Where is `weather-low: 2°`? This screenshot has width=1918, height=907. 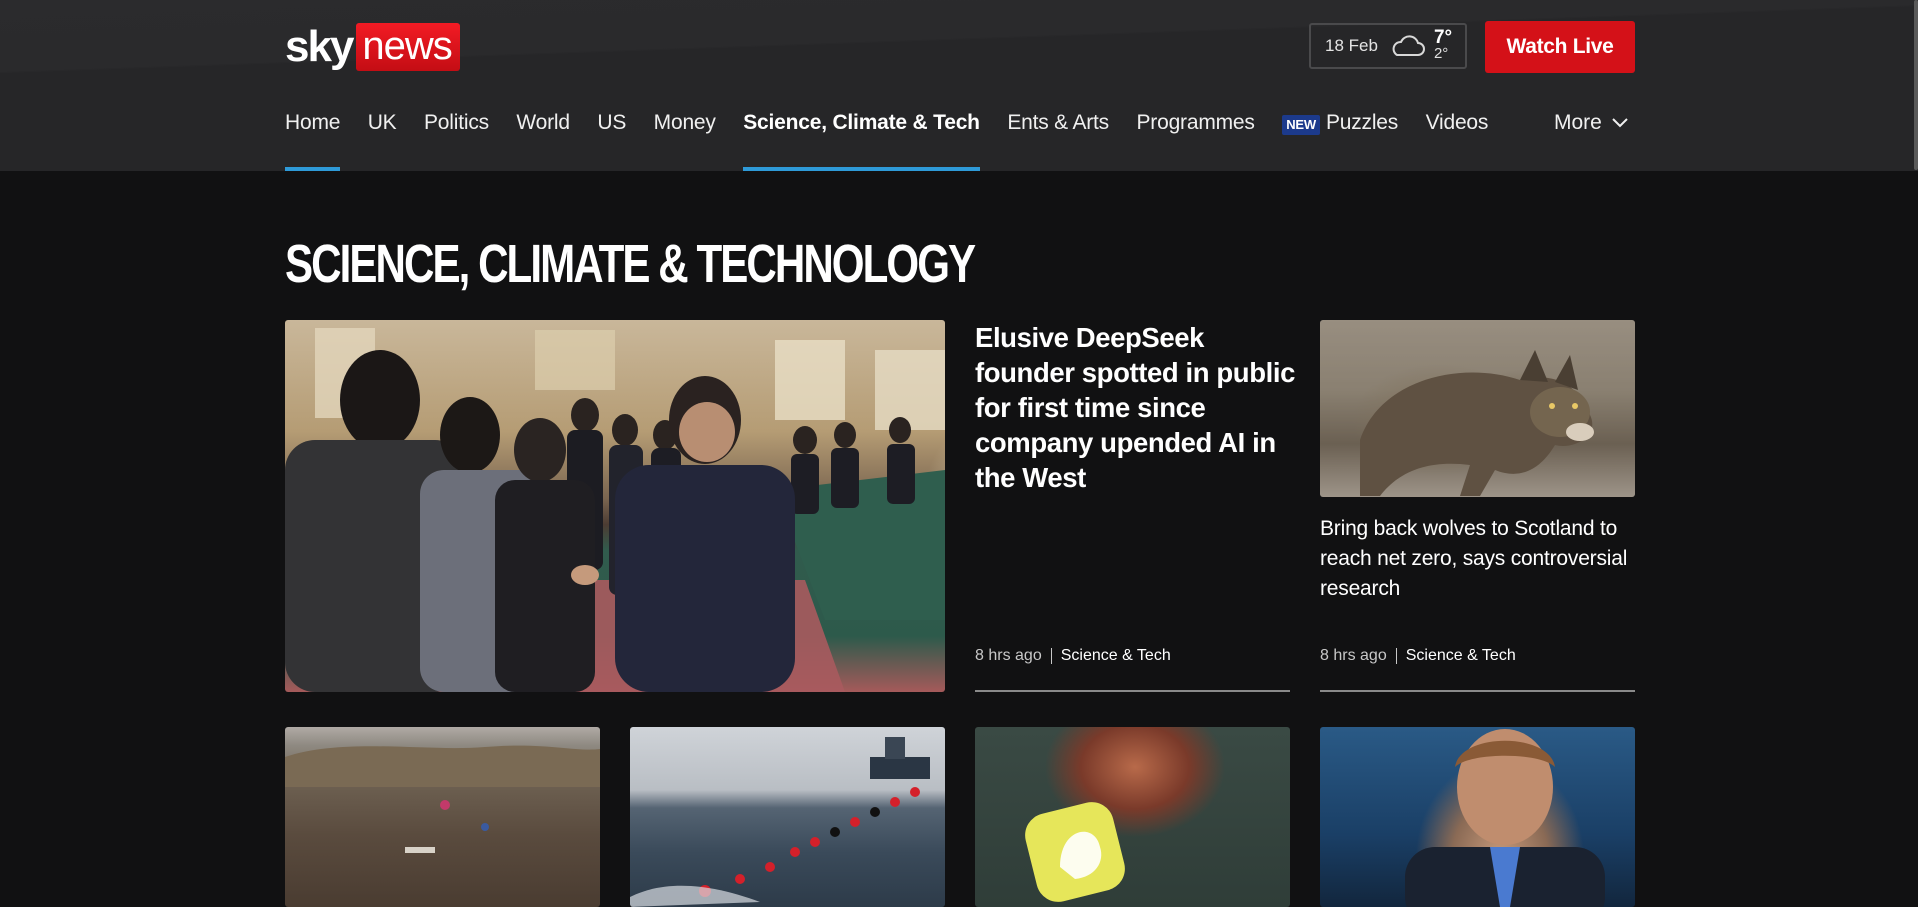 weather-low: 2° is located at coordinates (1441, 53).